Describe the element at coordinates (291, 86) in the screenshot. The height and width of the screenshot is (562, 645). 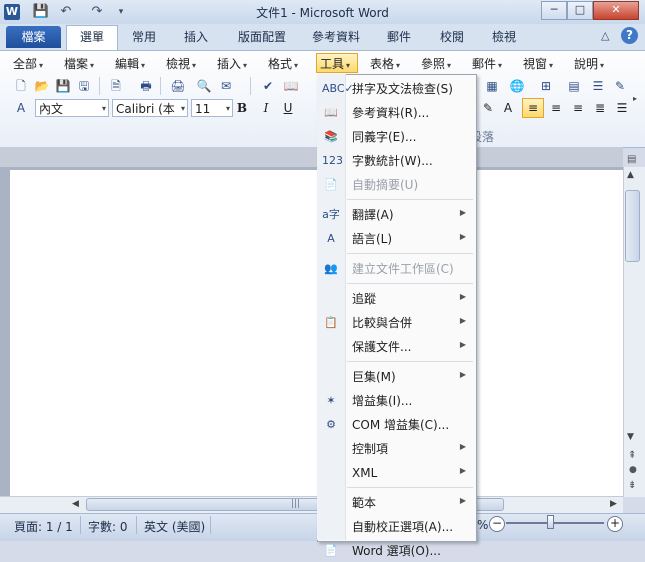
I see `research-toolbar-icon: 📖` at that location.